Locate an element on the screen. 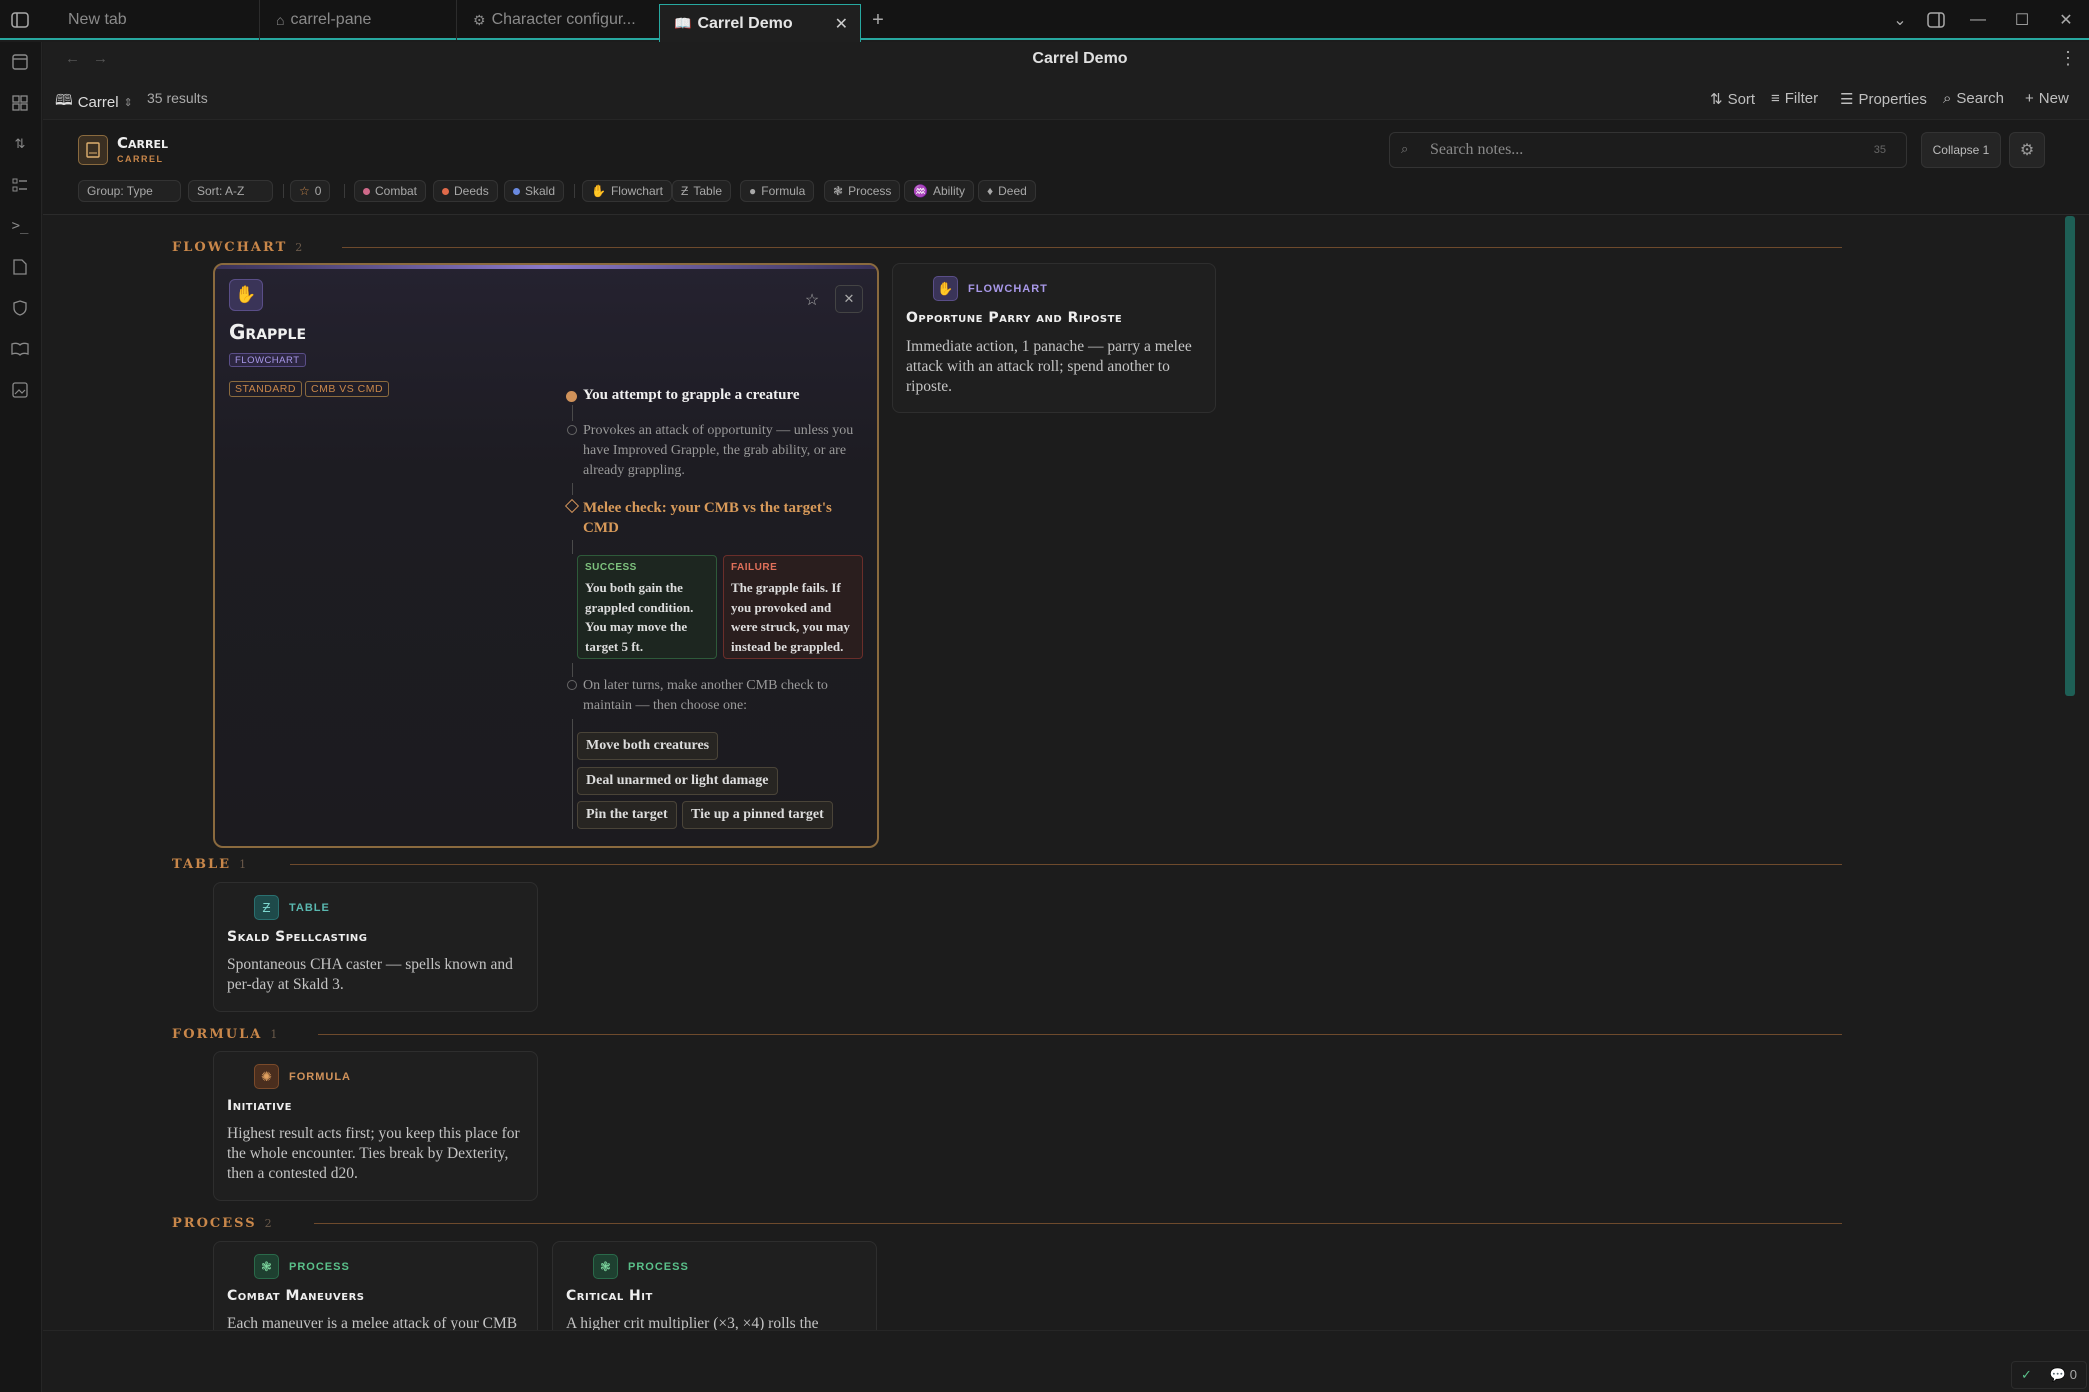 This screenshot has width=2089, height=1392. section-count: 1 is located at coordinates (244, 864).